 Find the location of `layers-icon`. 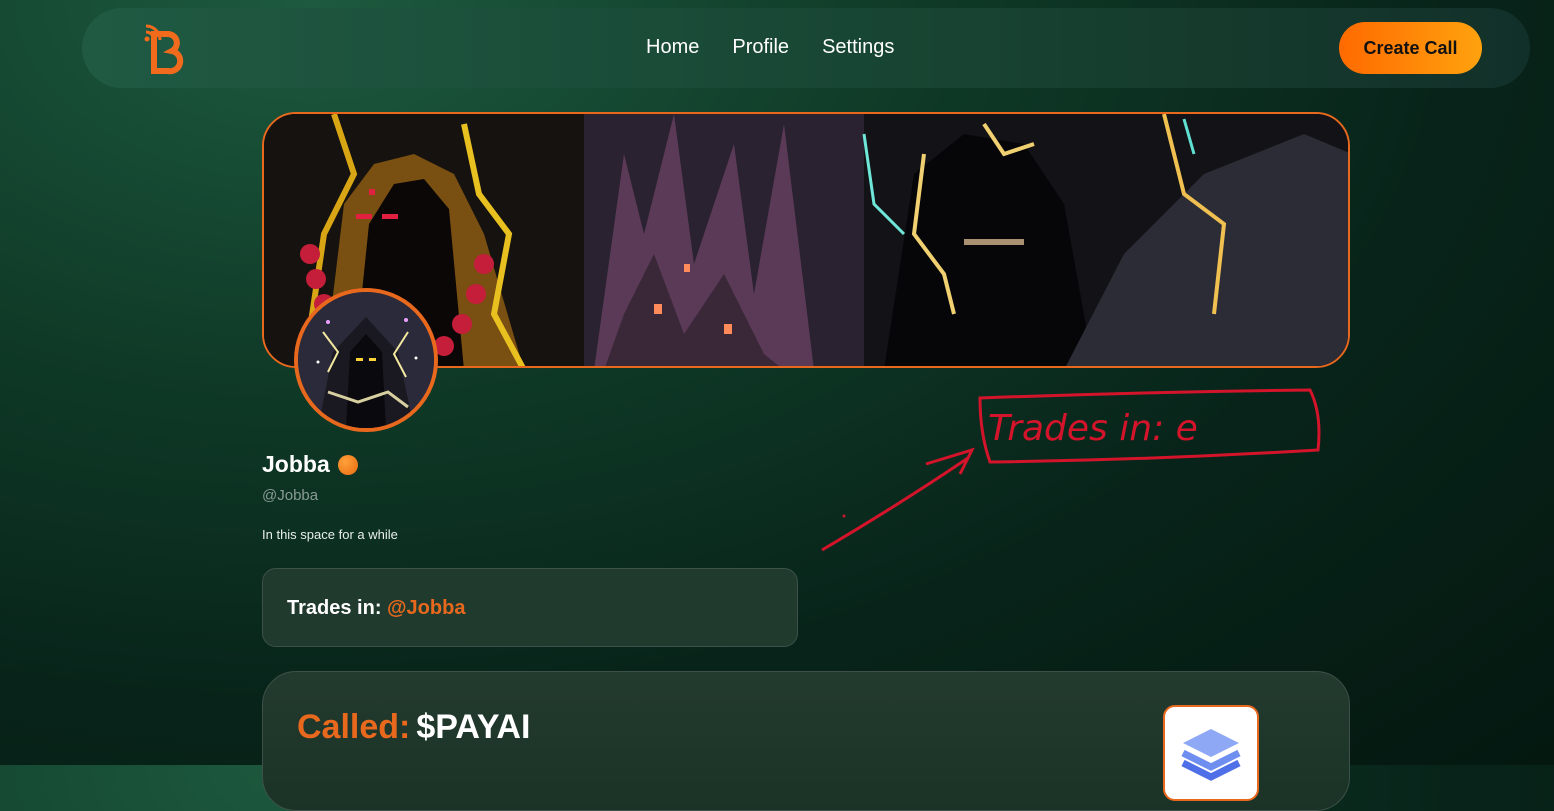

layers-icon is located at coordinates (1211, 755).